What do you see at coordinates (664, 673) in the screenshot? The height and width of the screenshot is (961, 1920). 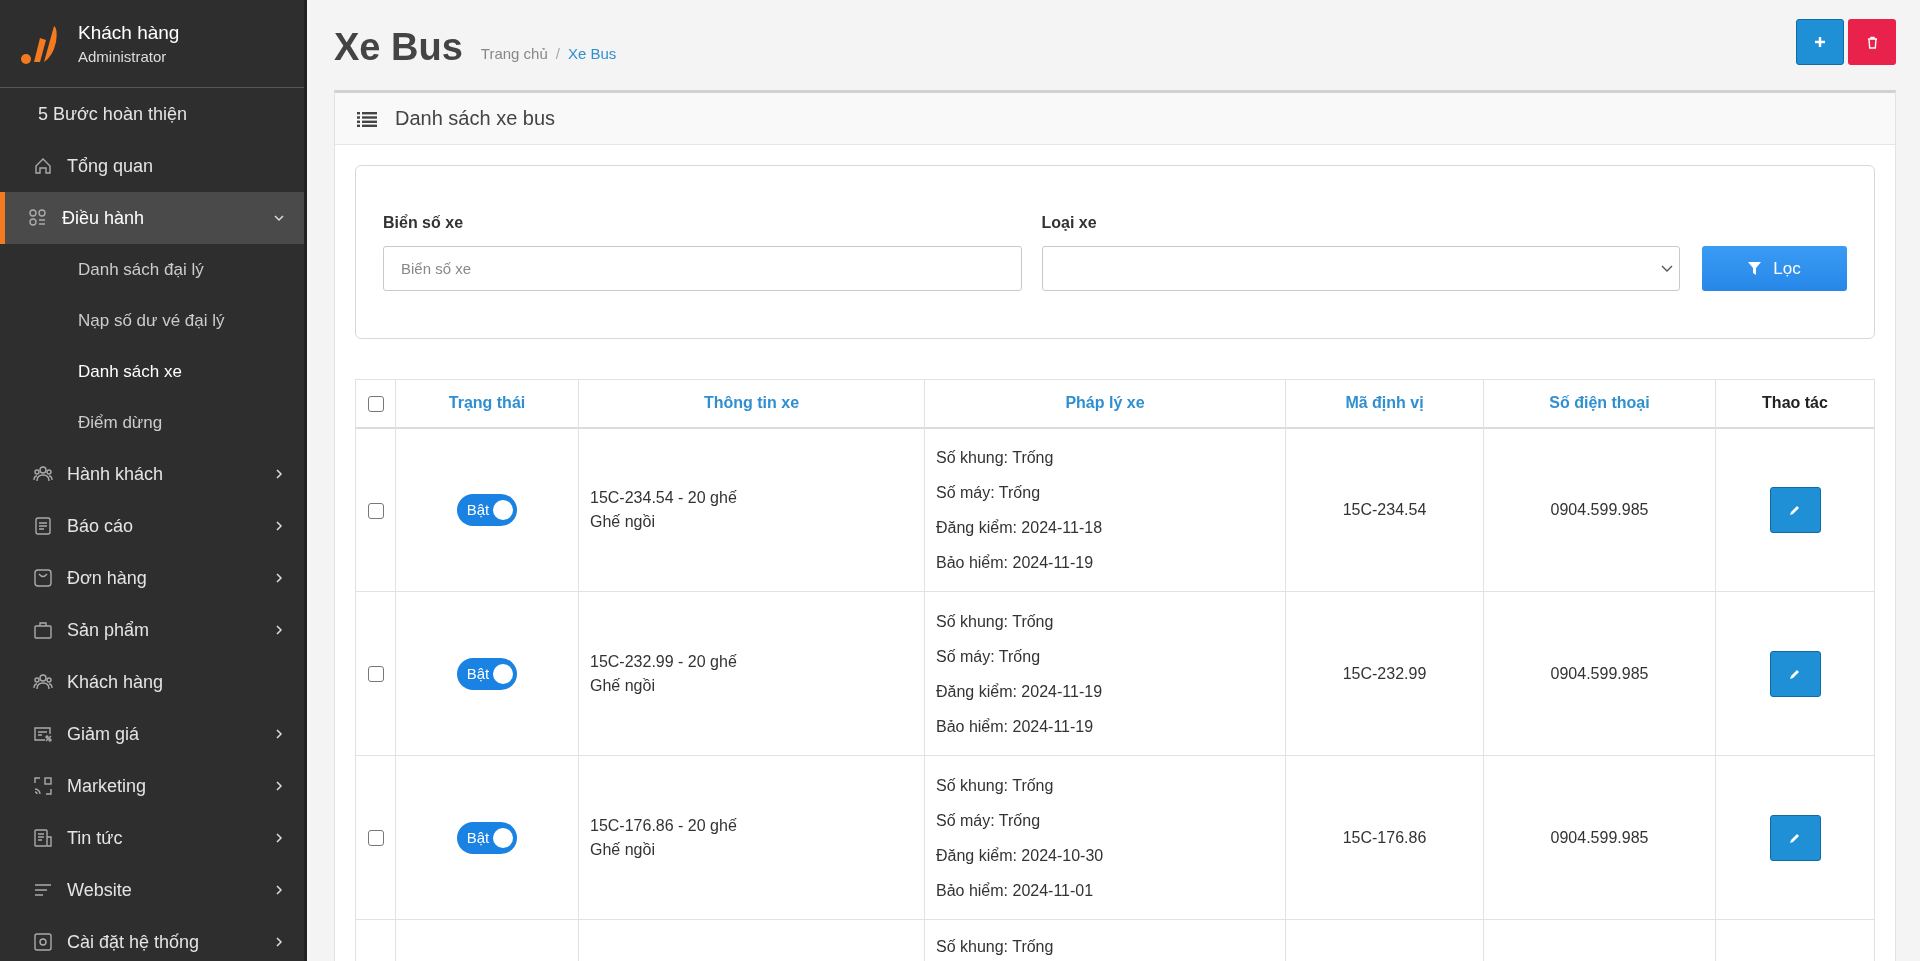 I see `vehicle-info: 15C-232.99 - 20 ghế Ghế ngồi` at bounding box center [664, 673].